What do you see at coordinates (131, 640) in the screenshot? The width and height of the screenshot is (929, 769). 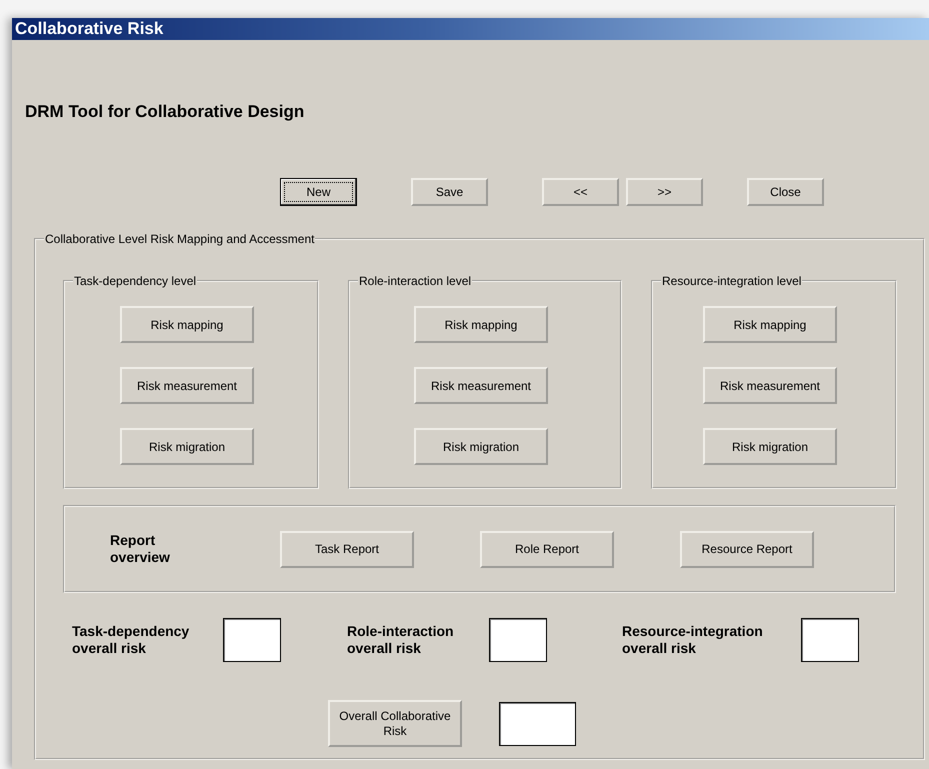 I see `risk-label: Task-dependency overall risk` at bounding box center [131, 640].